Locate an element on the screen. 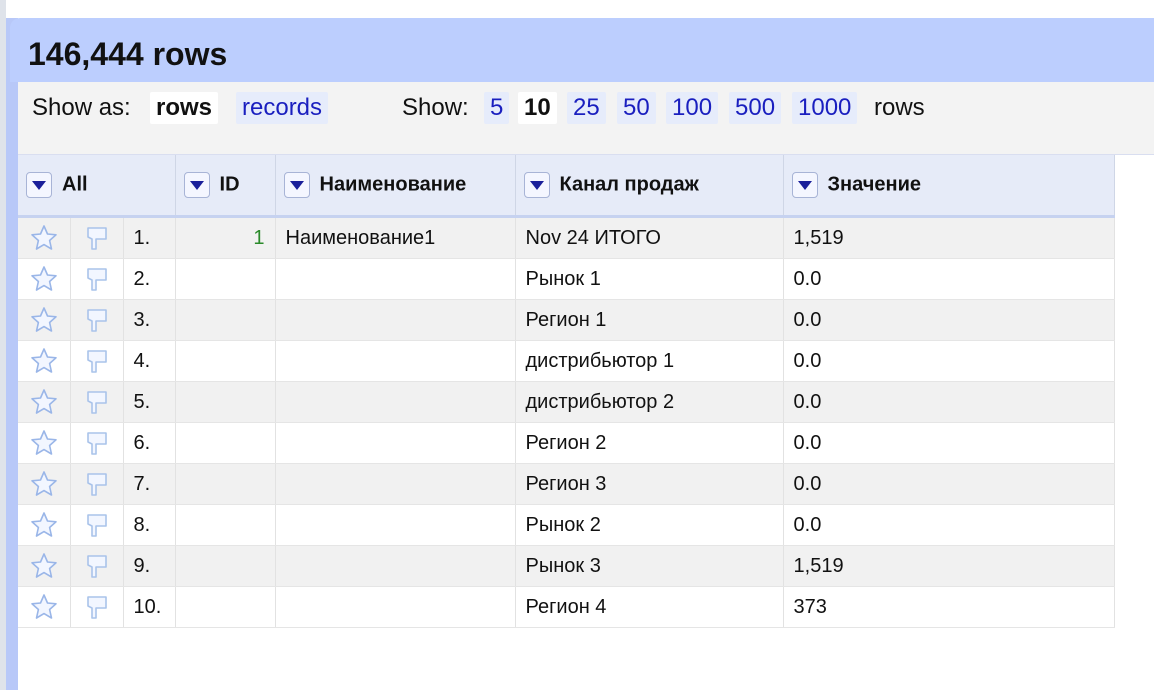 The image size is (1154, 690). cell-channel: Регион 3 is located at coordinates (649, 484).